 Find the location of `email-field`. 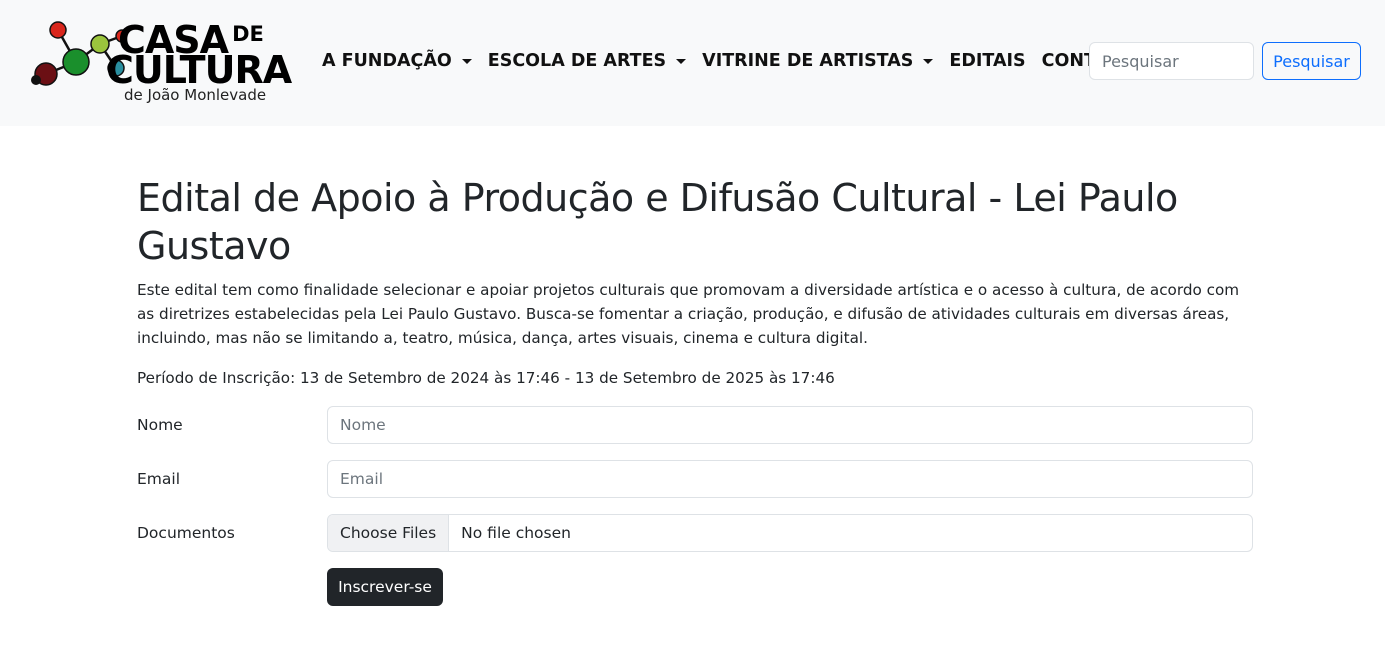

email-field is located at coordinates (790, 479).